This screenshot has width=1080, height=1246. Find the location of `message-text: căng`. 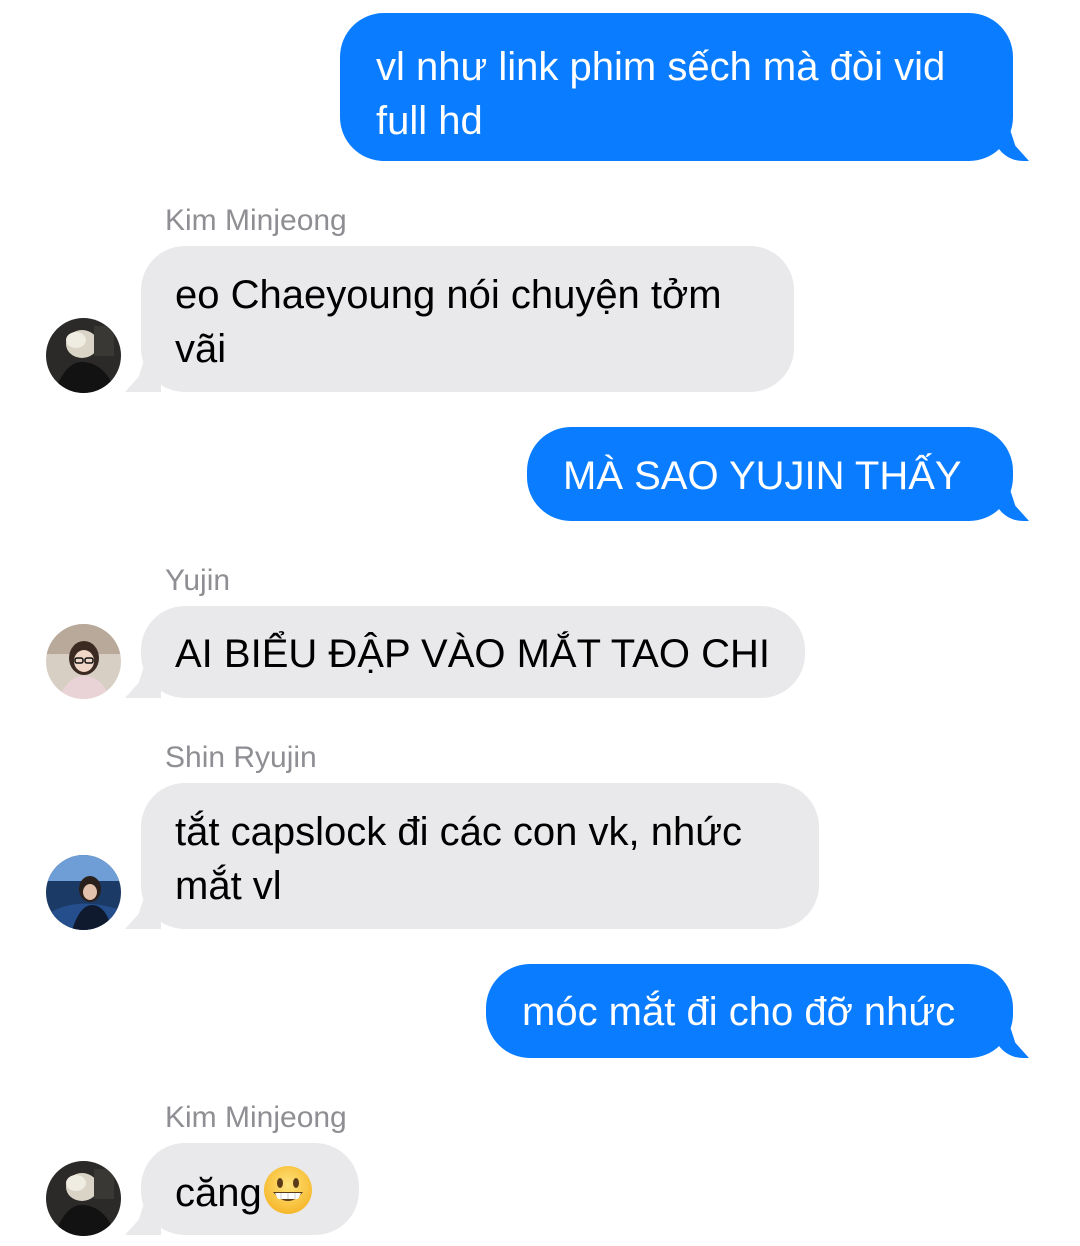

message-text: căng is located at coordinates (218, 1193).